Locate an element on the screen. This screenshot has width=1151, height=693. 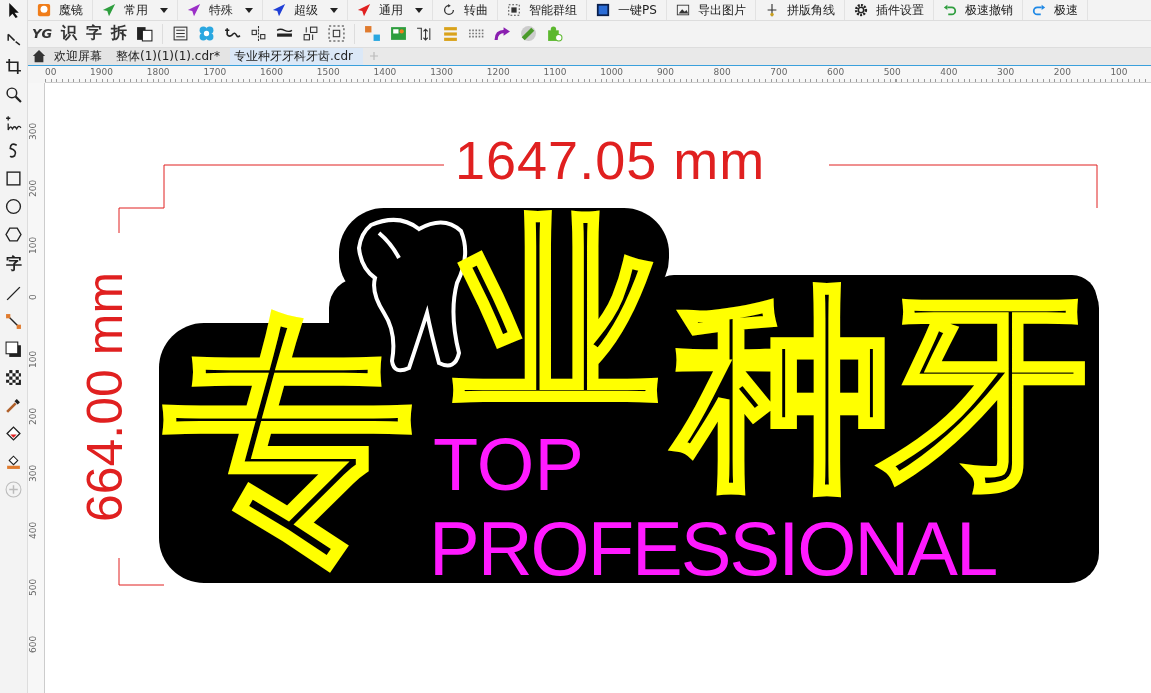
text-tool-button: 字 is located at coordinates (94, 34).